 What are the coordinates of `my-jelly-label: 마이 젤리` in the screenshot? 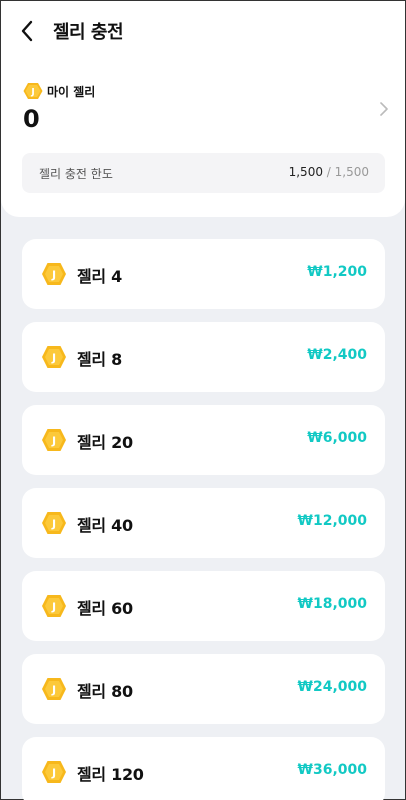 It's located at (71, 91).